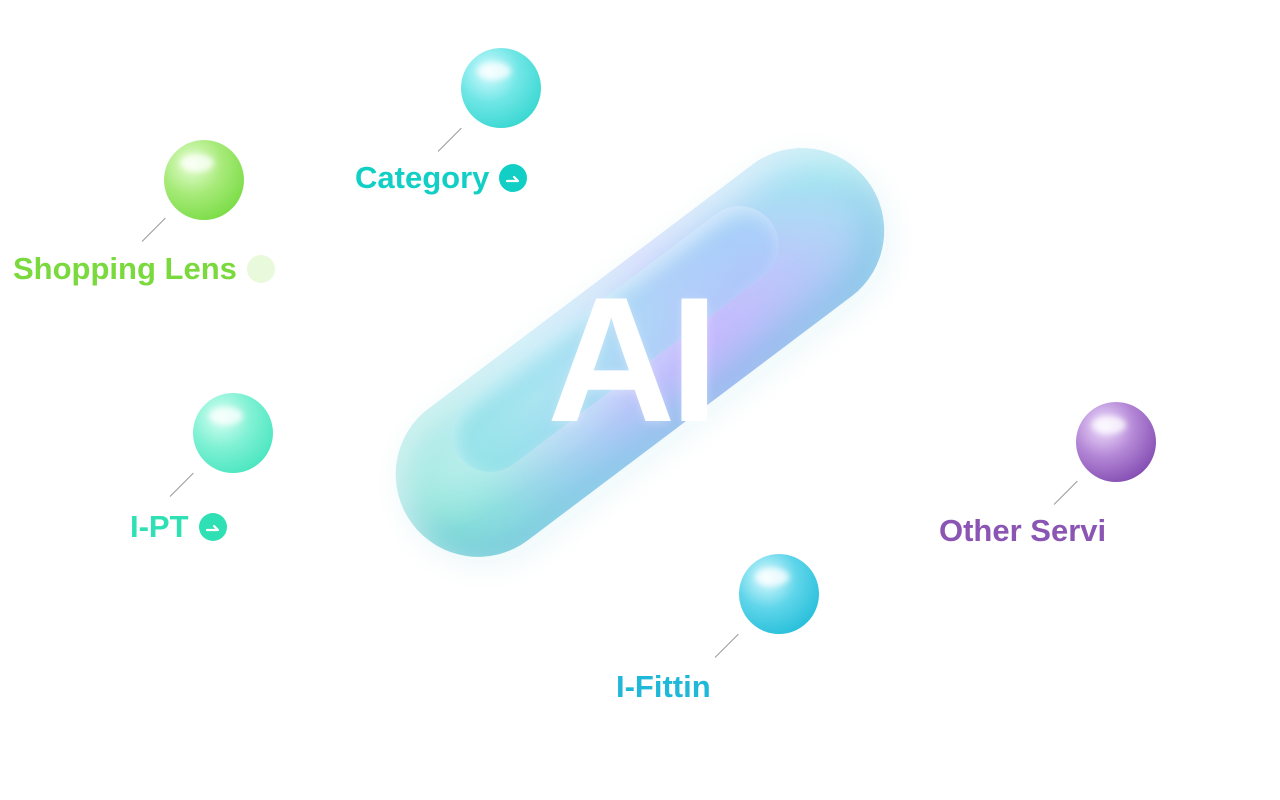  Describe the element at coordinates (204, 180) in the screenshot. I see `shopping-lens-sphere-icon` at that location.